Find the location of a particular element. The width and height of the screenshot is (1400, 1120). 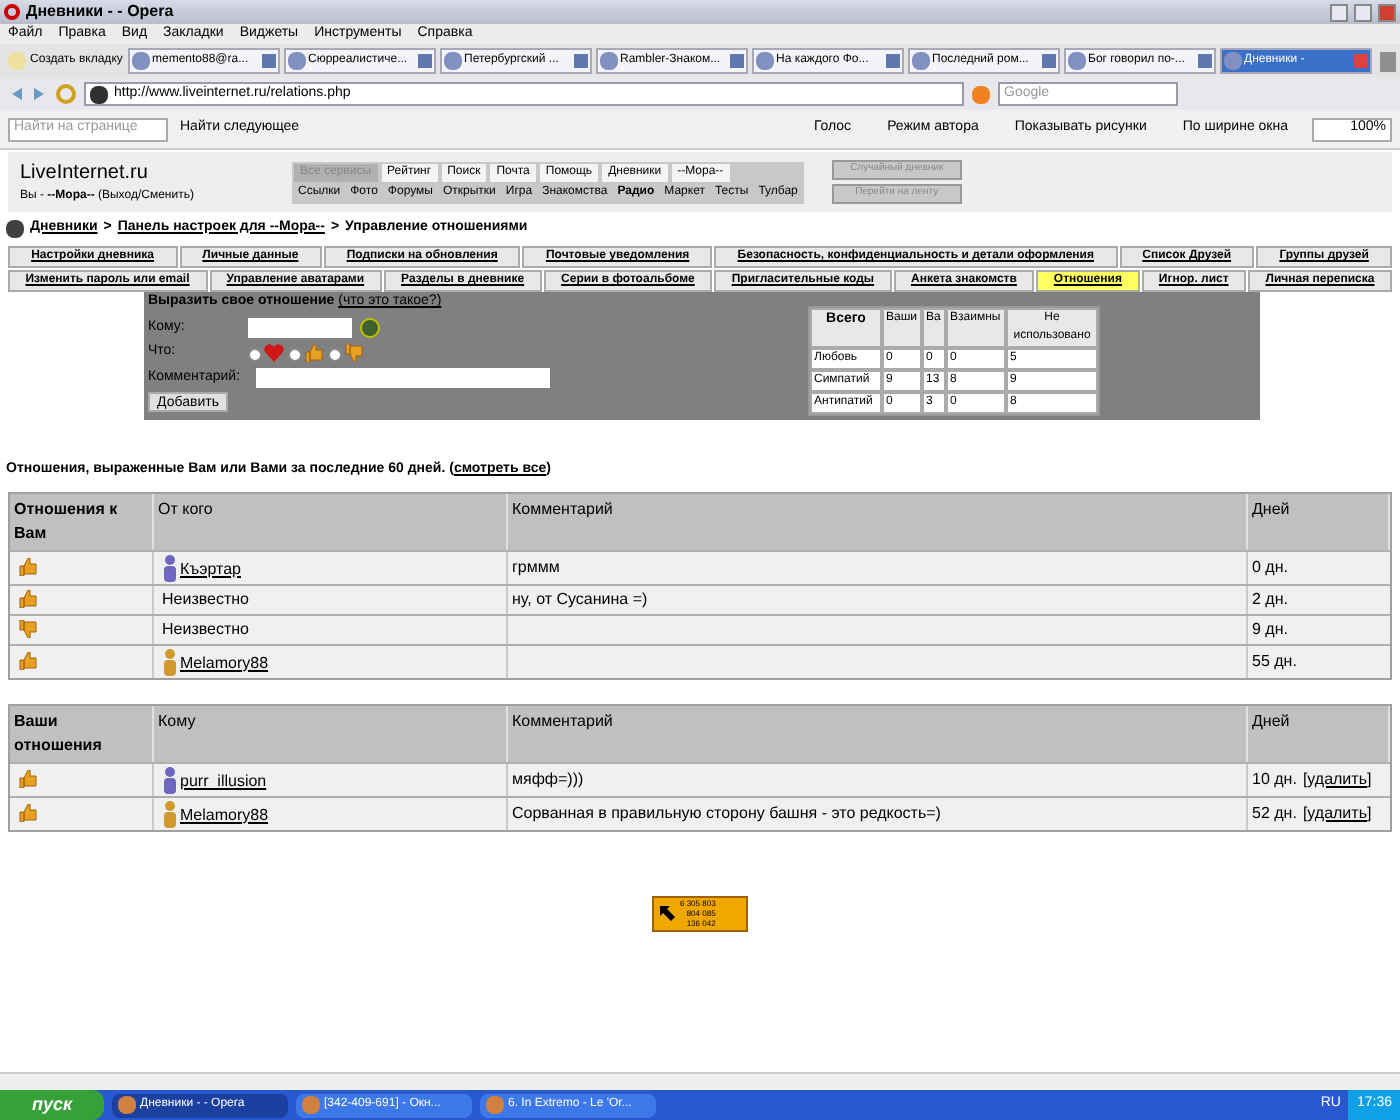

horizontal-scrollbar is located at coordinates (700, 1081).